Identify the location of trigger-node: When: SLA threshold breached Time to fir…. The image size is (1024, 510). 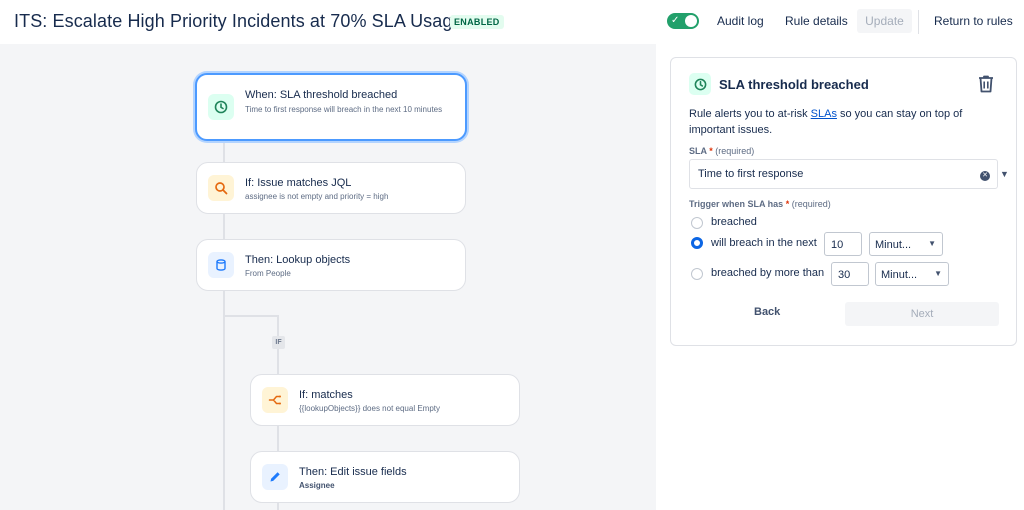
(331, 107).